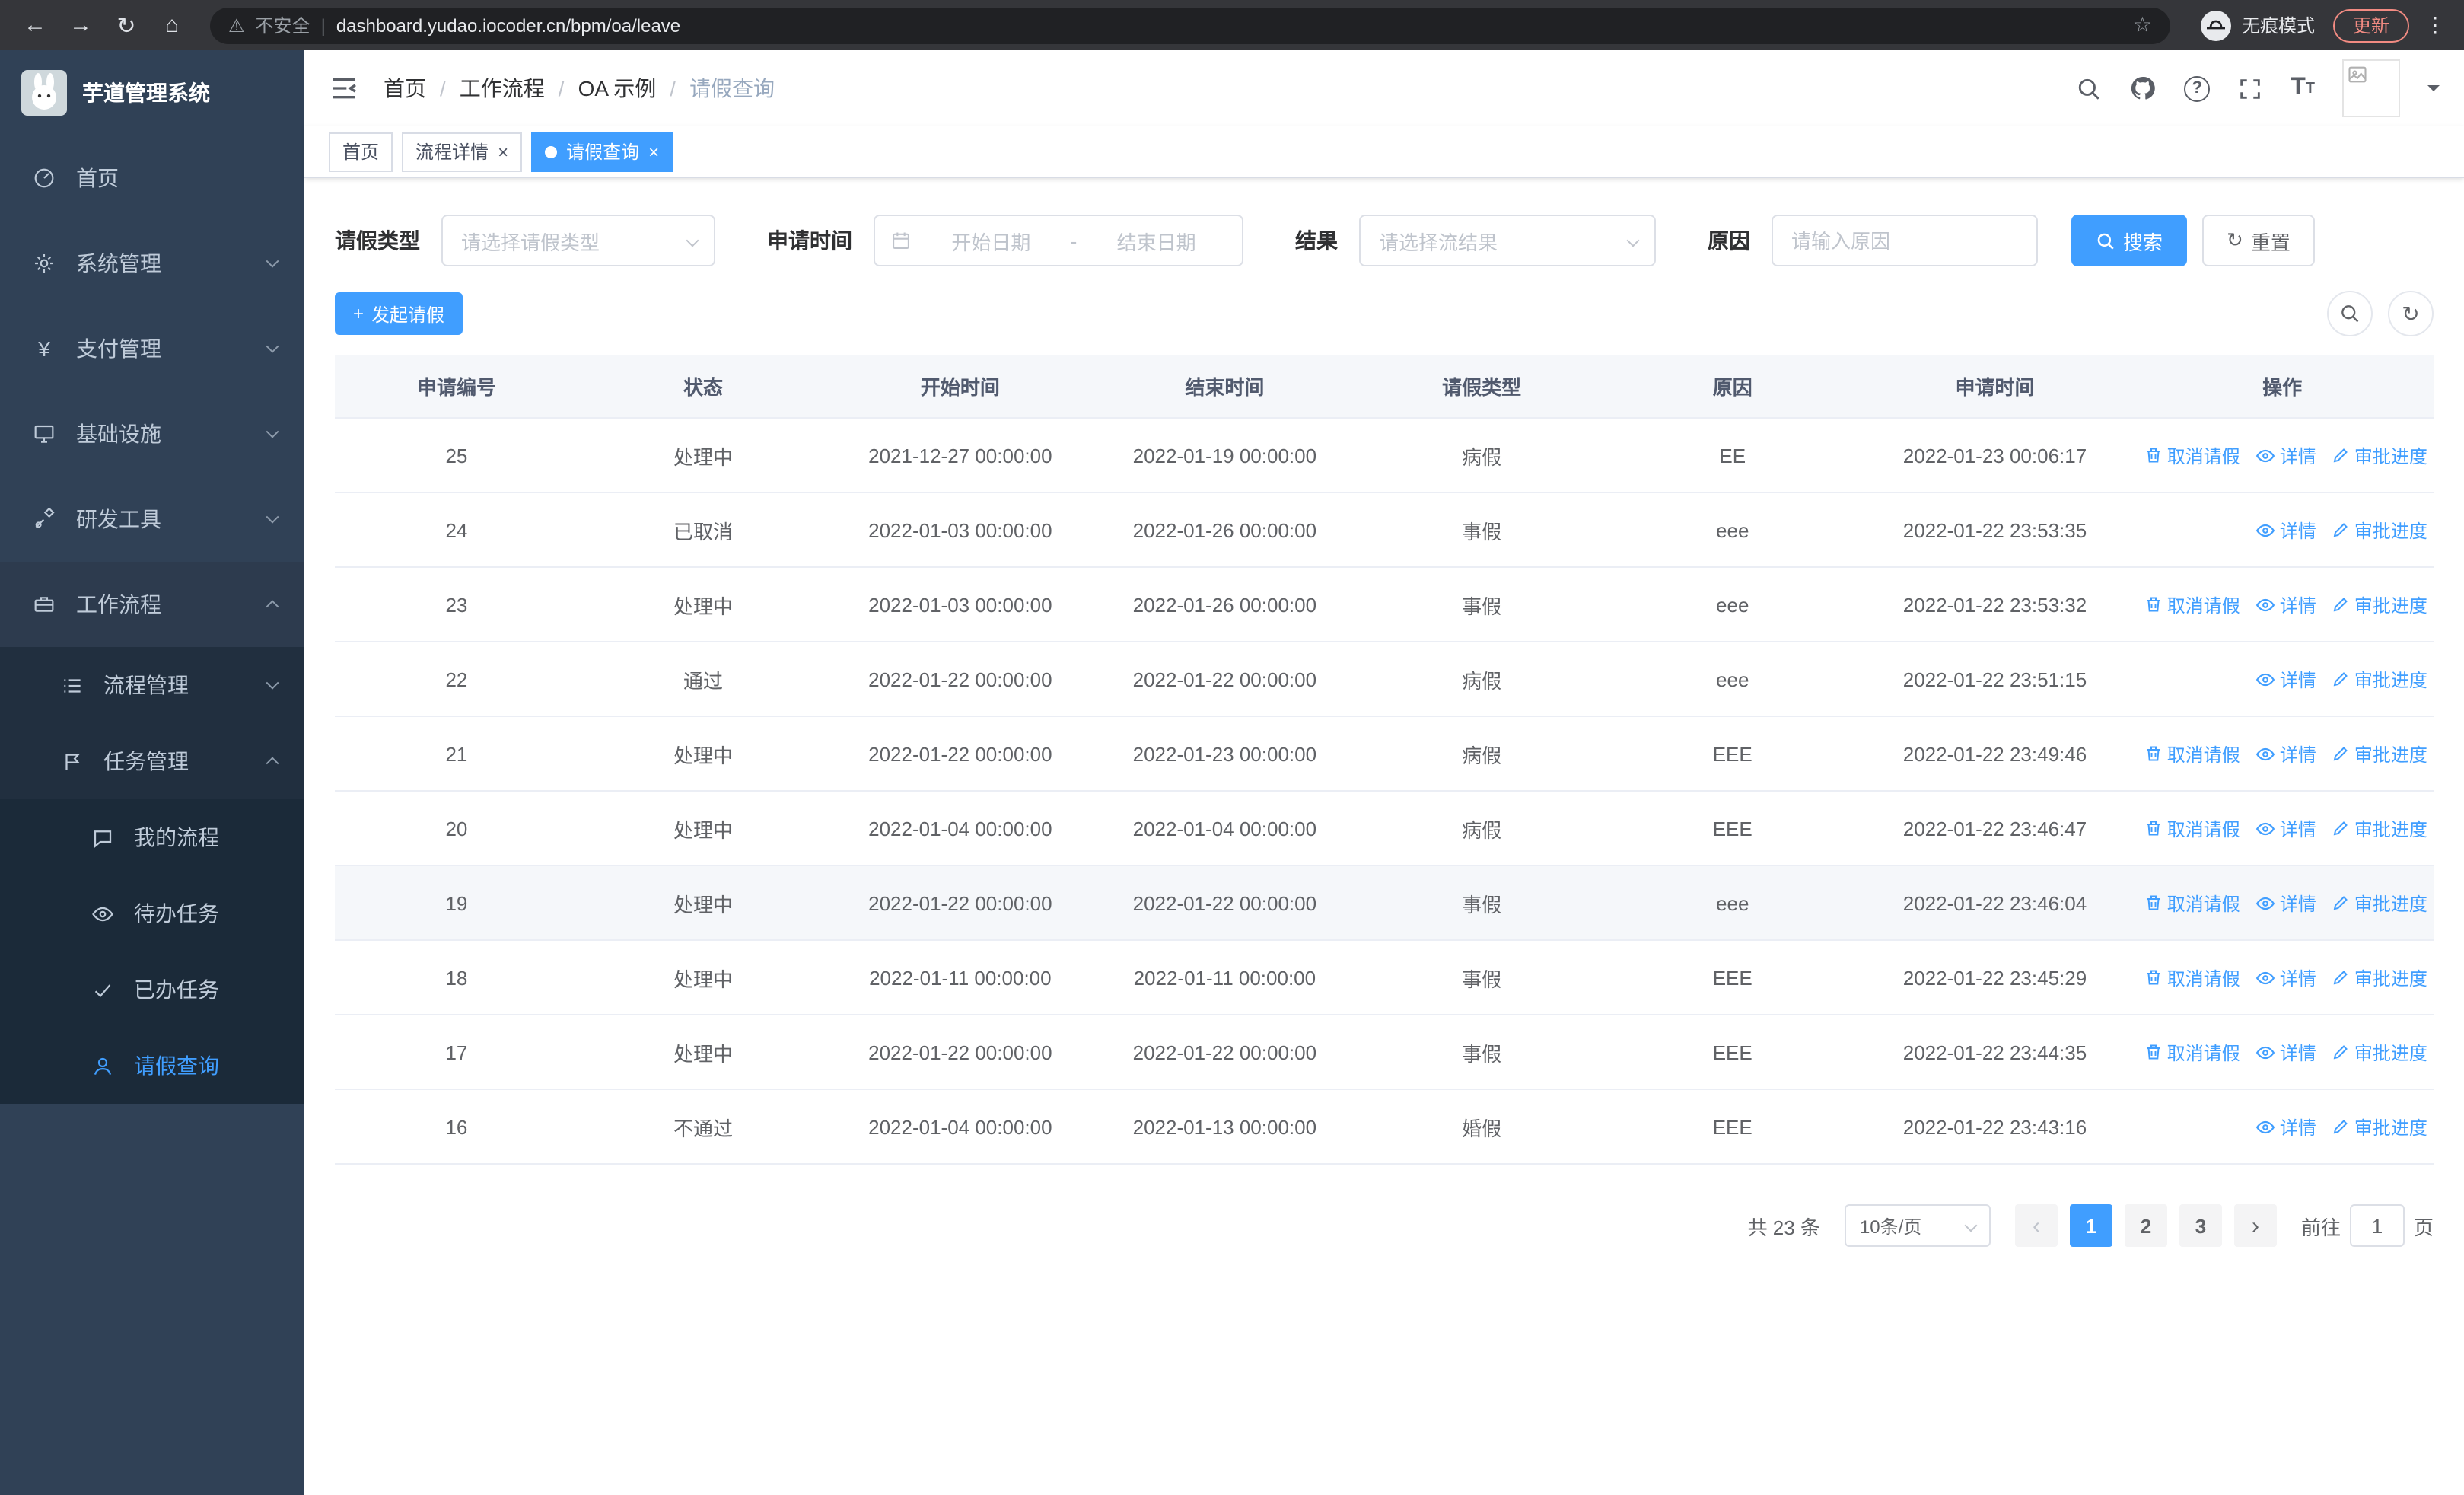 This screenshot has width=2464, height=1495. Describe the element at coordinates (80, 25) in the screenshot. I see `forward-icon: →` at that location.